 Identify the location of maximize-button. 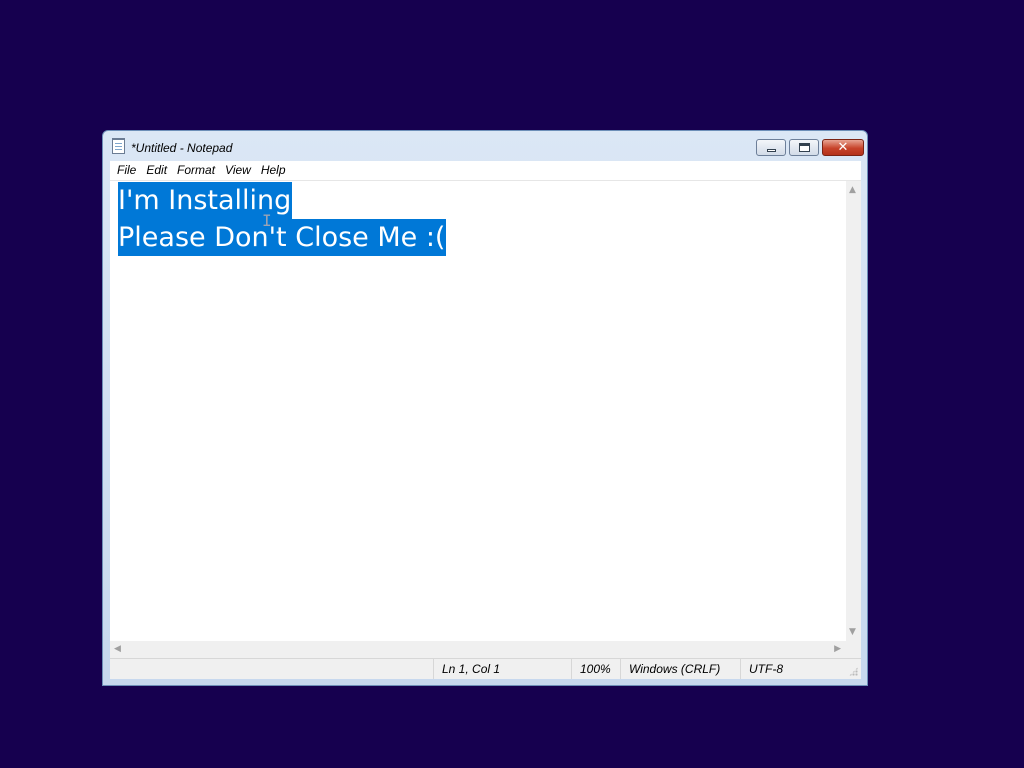
(804, 147).